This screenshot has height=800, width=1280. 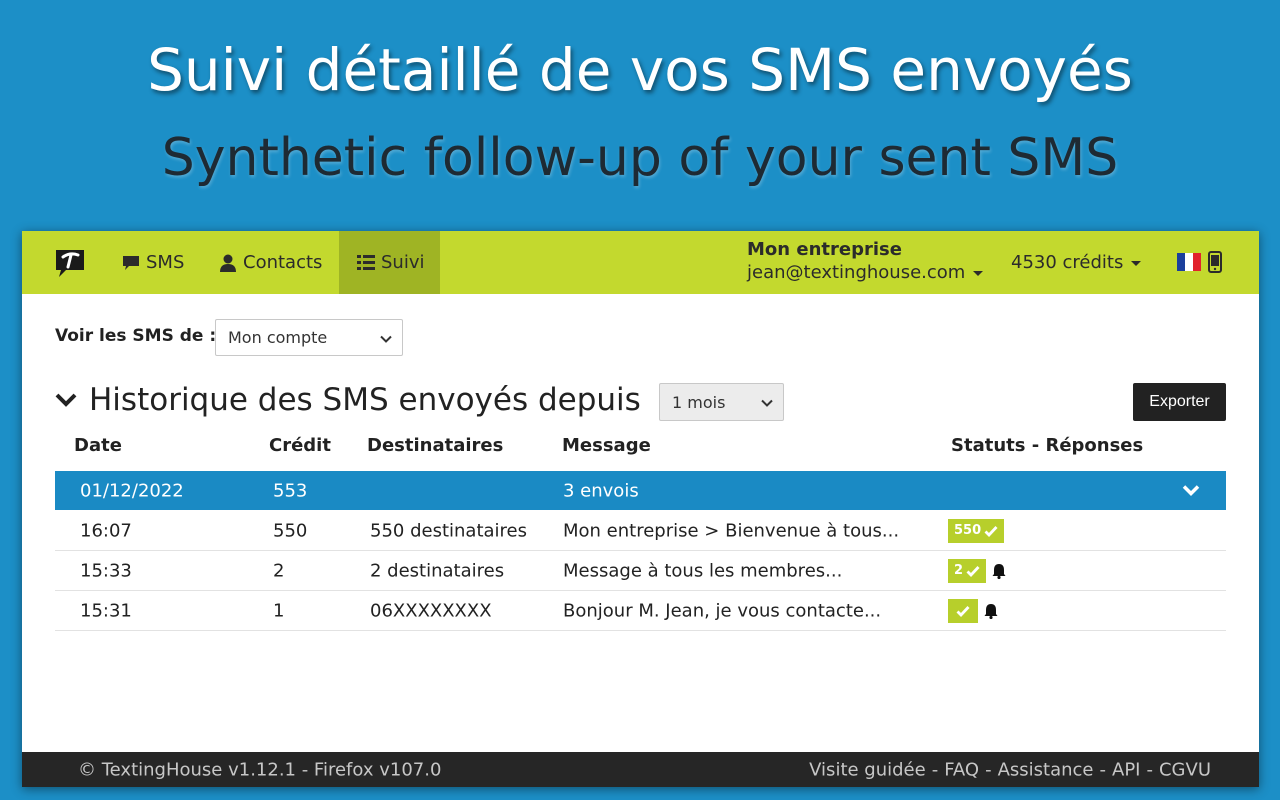 I want to click on group-credit: 553, so click(x=290, y=490).